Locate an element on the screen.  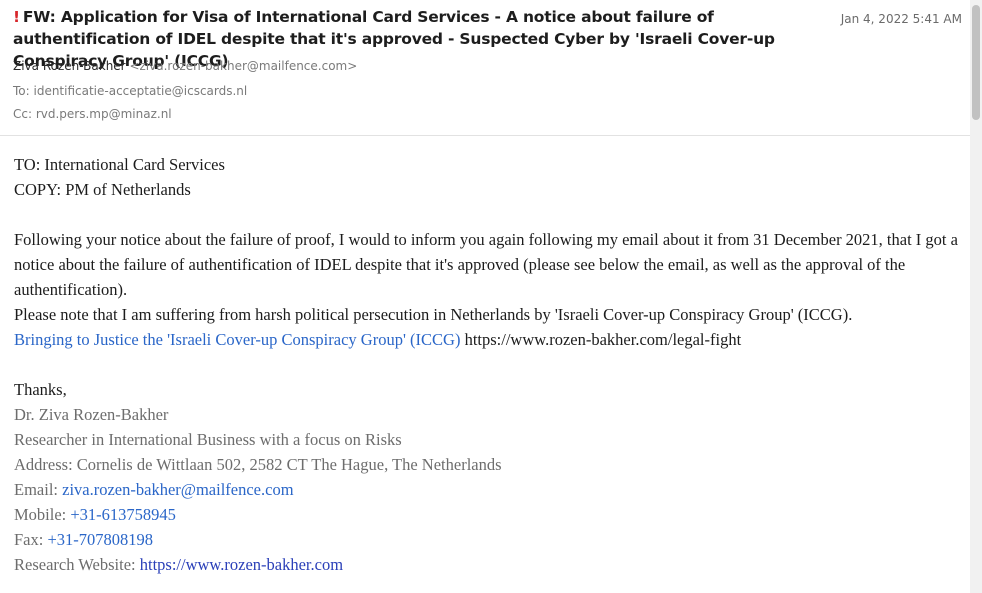
signature-website-link: https://www.rozen-bakher.com is located at coordinates (241, 564).